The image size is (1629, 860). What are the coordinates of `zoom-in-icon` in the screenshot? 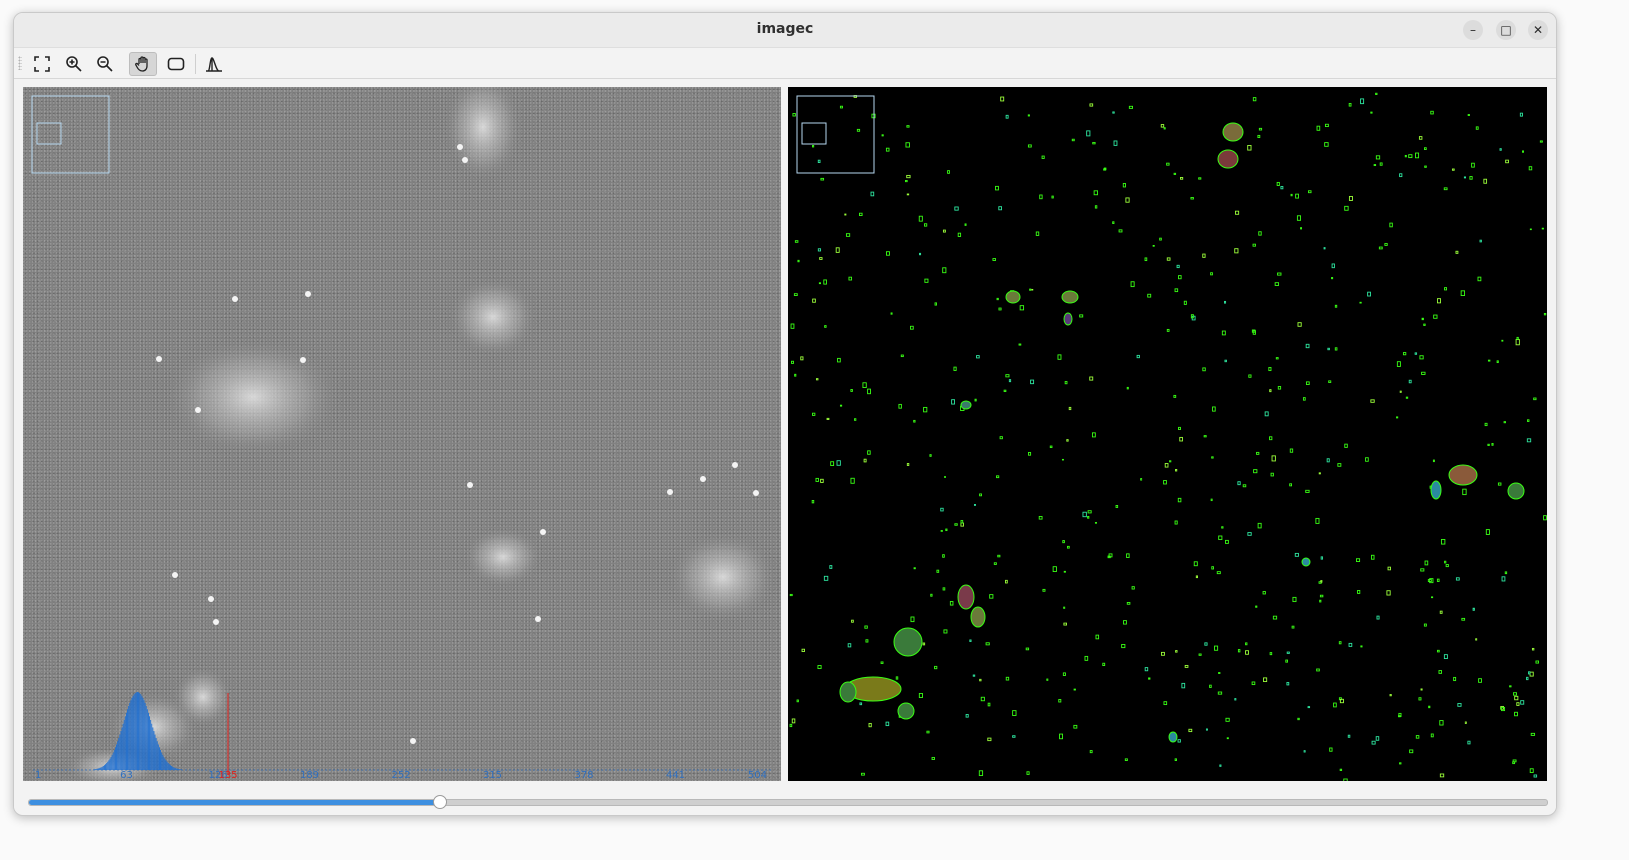 It's located at (74, 64).